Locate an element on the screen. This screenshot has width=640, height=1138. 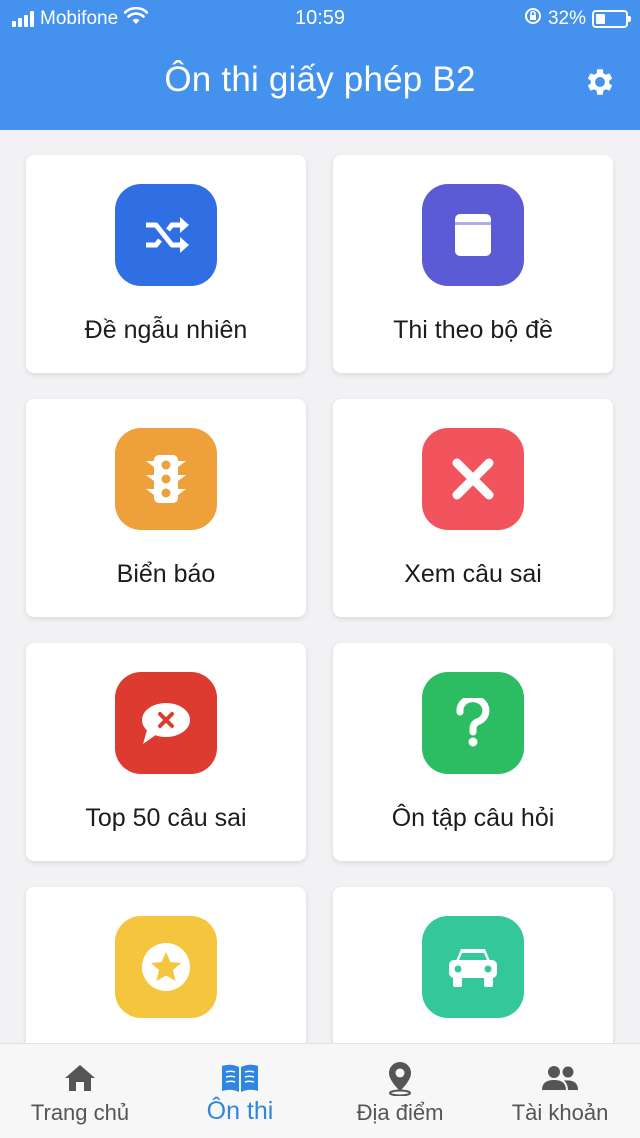
menu-card-label: Ôn tập câu hỏi is located at coordinates (473, 818).